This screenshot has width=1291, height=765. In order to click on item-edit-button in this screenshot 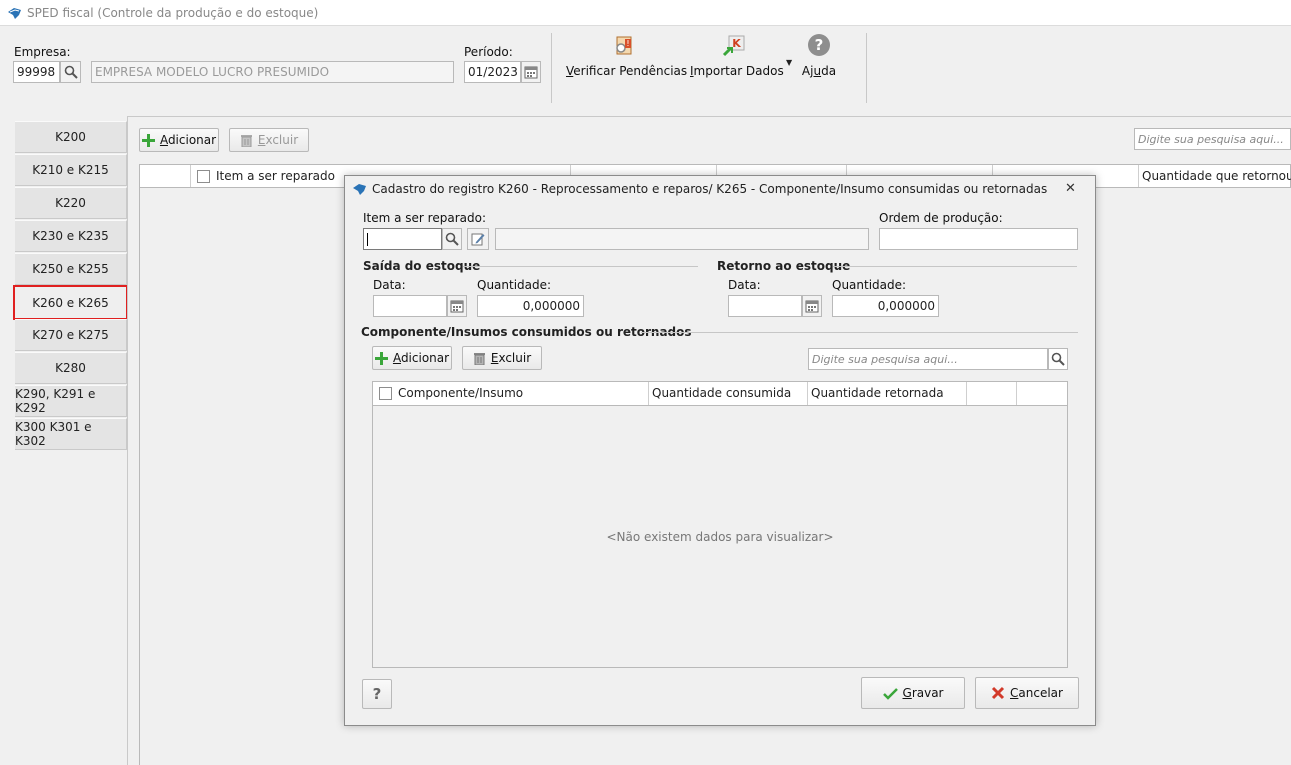, I will do `click(478, 239)`.